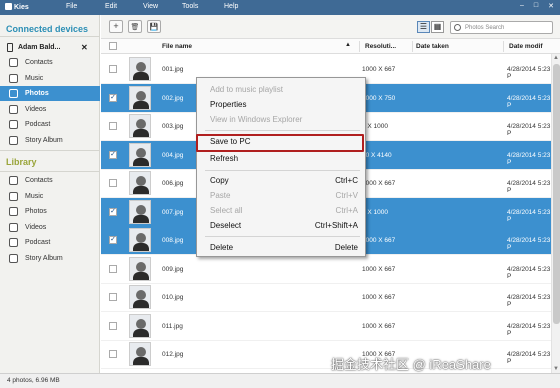  I want to click on save-icon: 💾, so click(154, 27).